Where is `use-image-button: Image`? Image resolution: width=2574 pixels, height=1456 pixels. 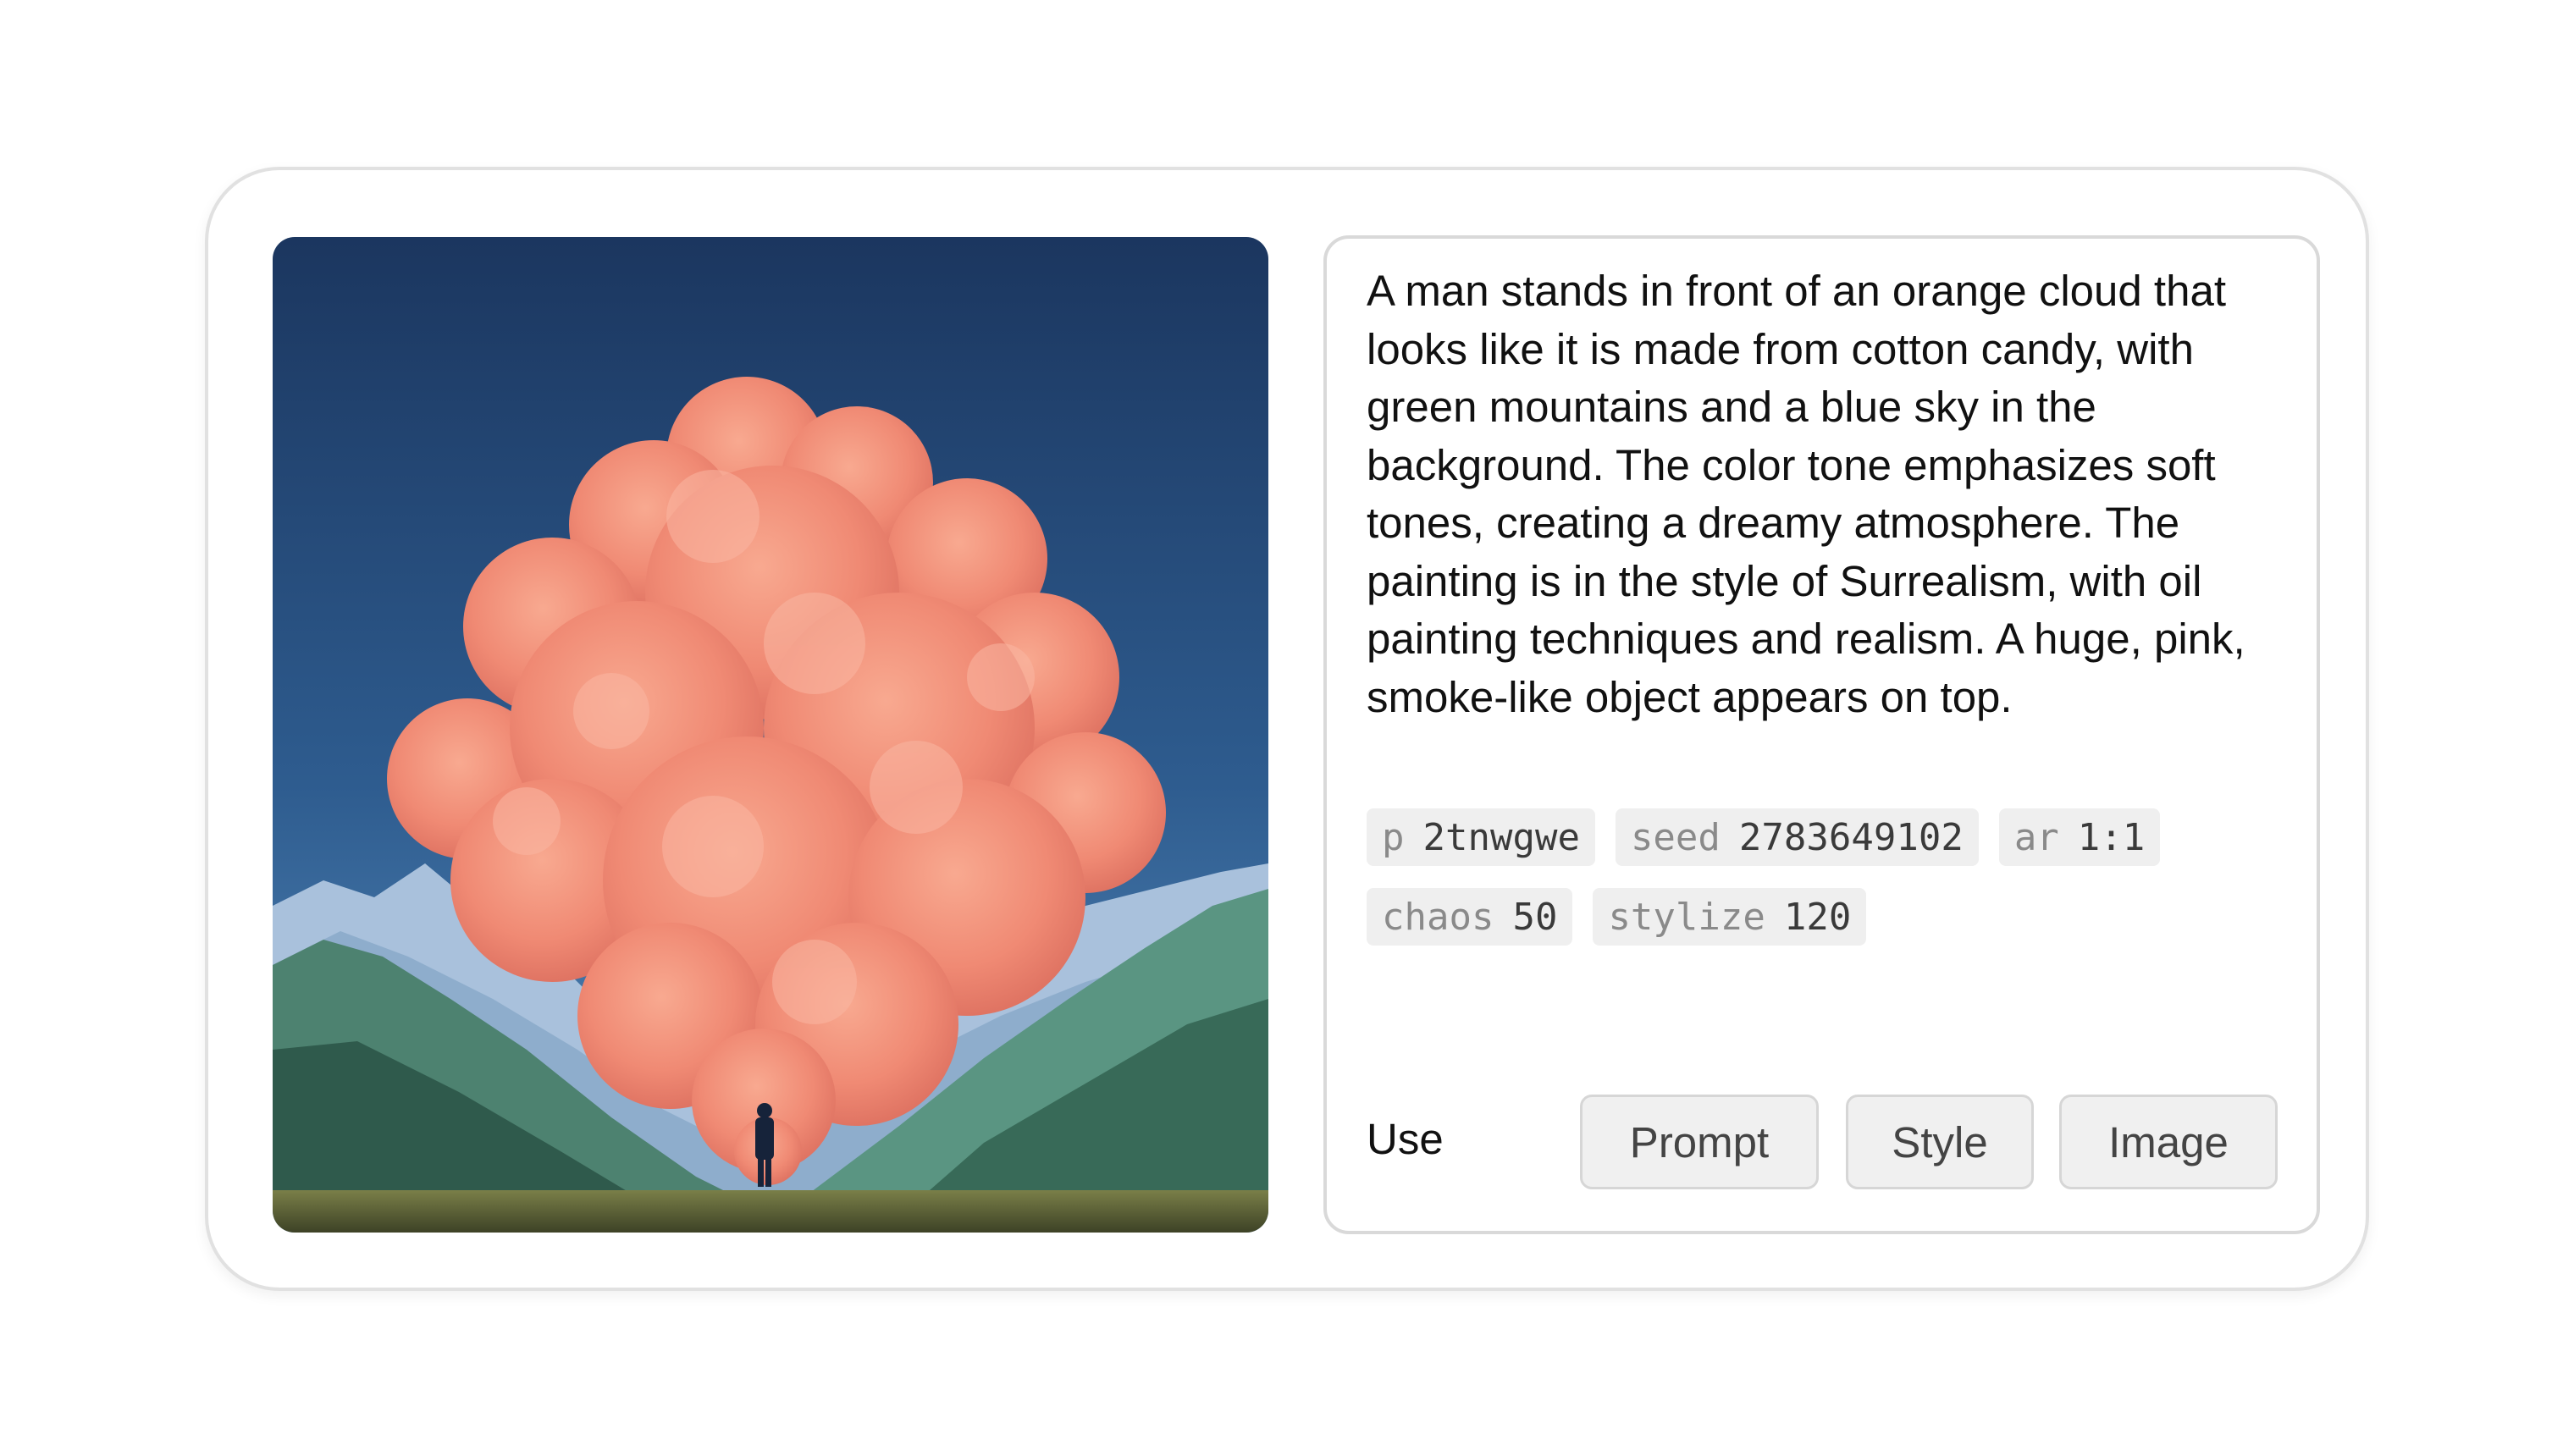 use-image-button: Image is located at coordinates (2168, 1142).